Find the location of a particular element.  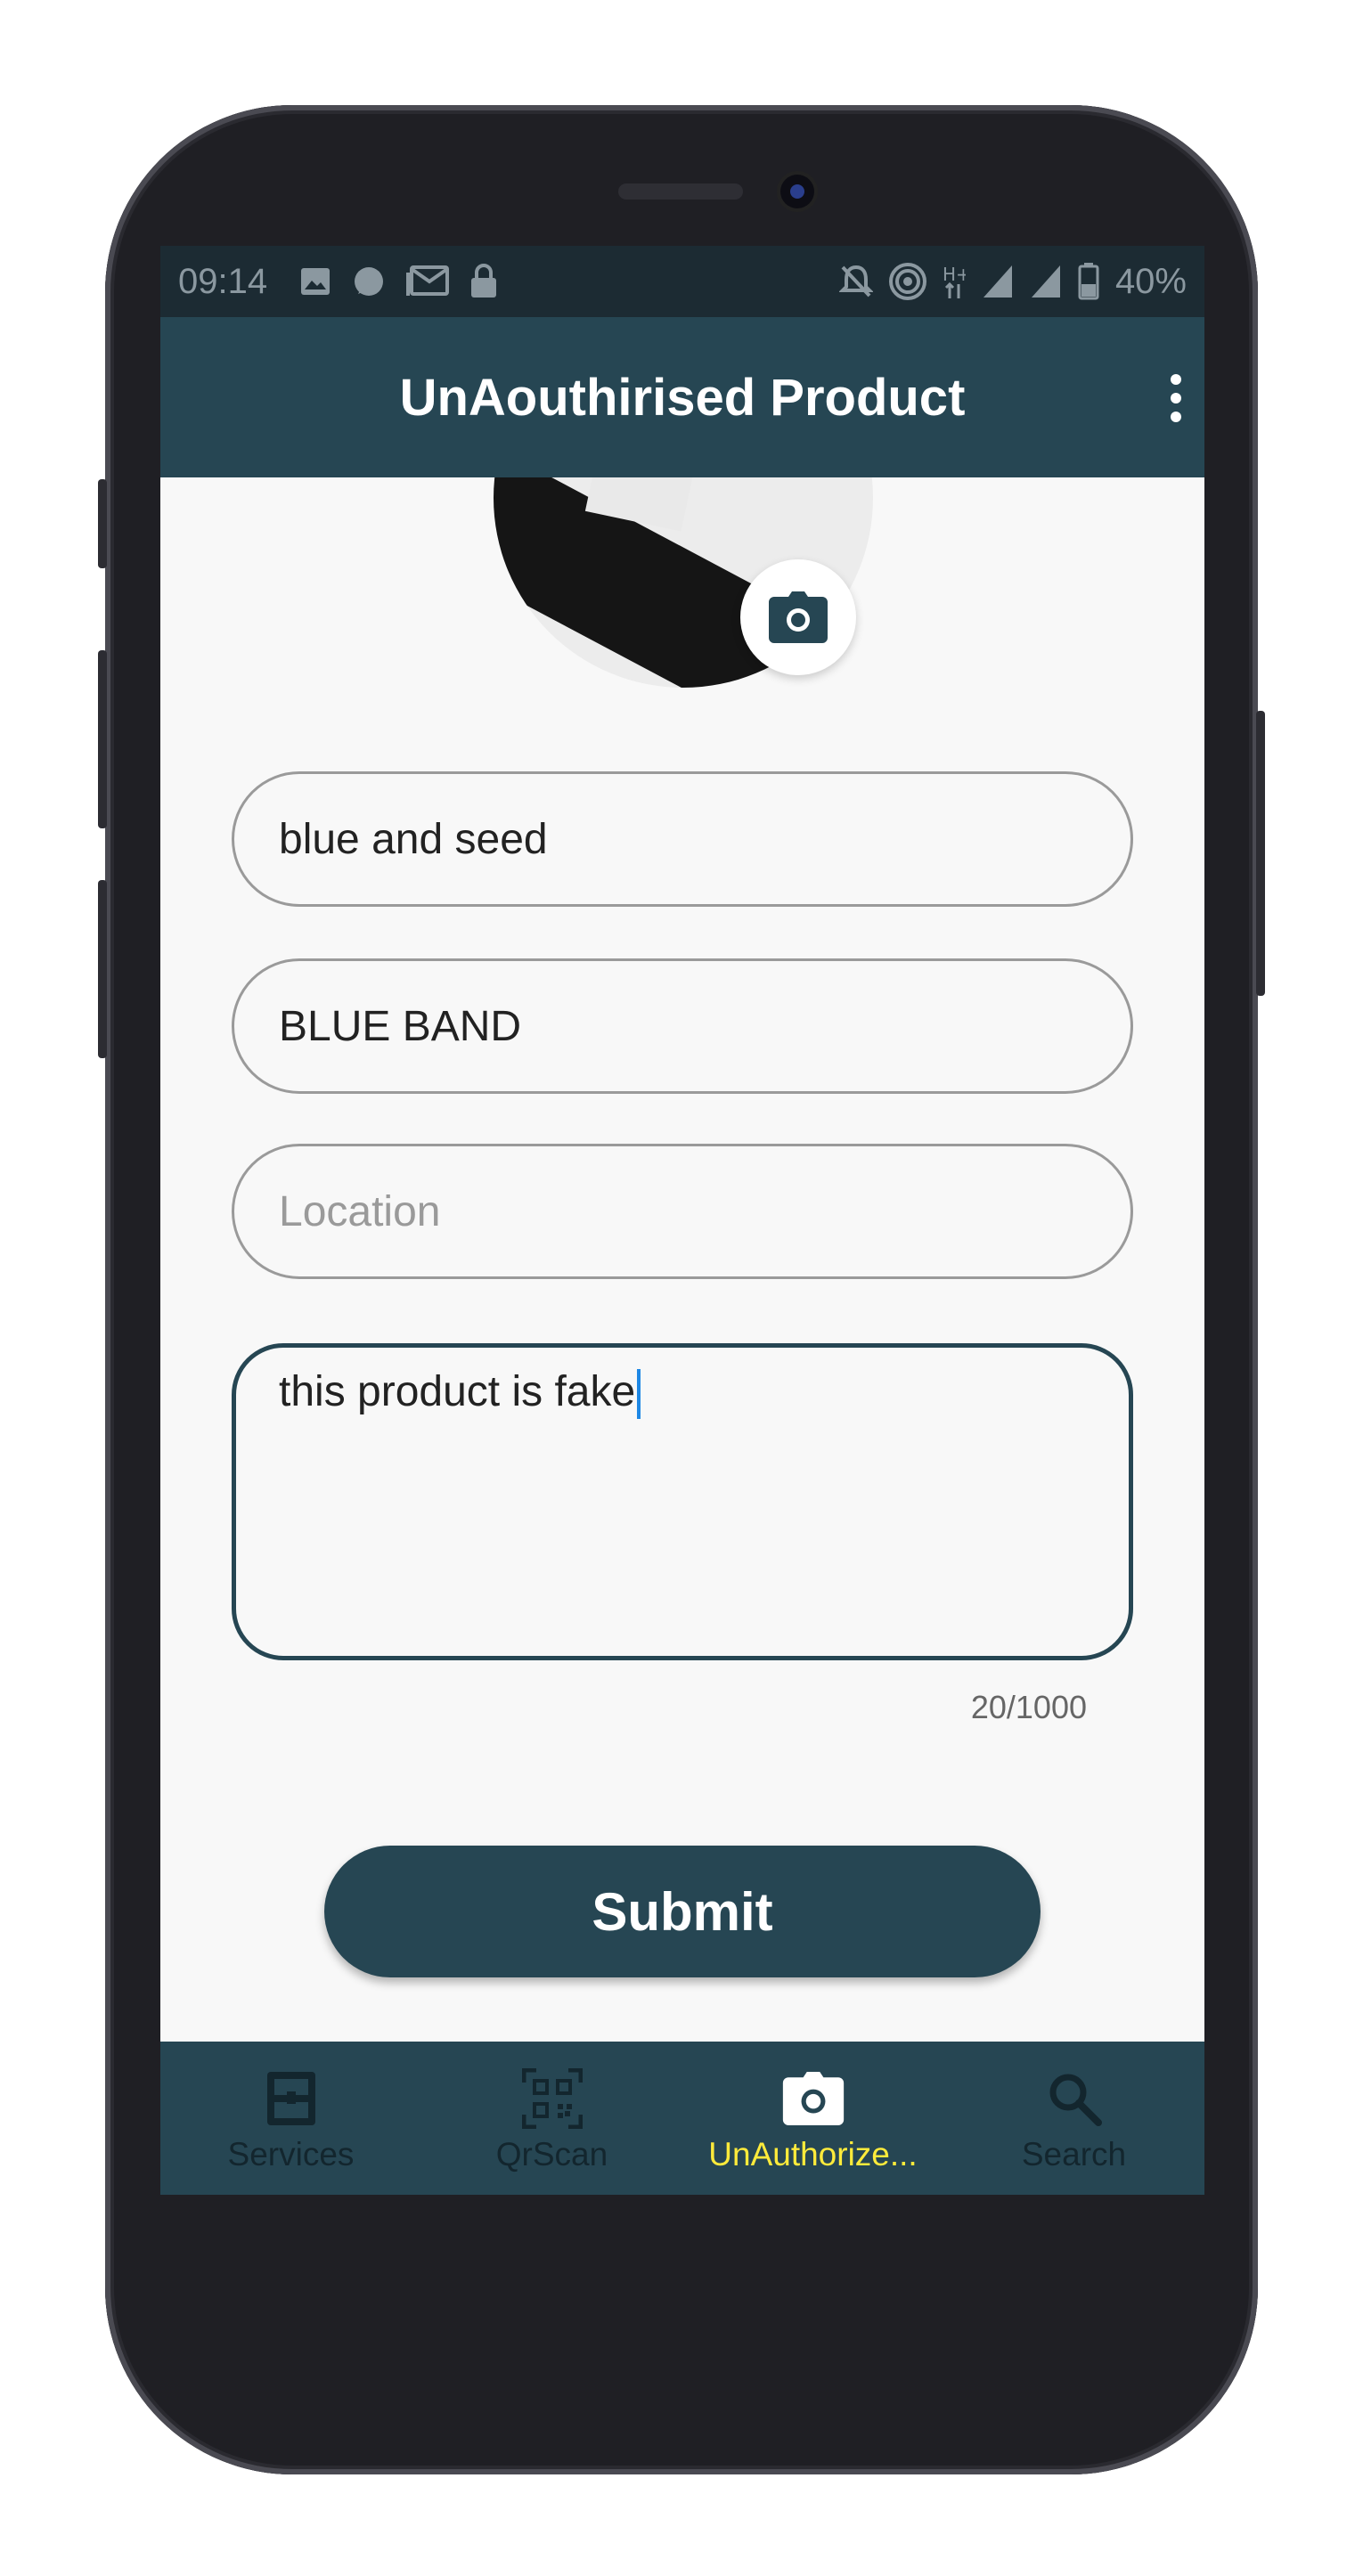

bottom-nav: Services QrScan UnAuthorize... Search is located at coordinates (682, 2118).